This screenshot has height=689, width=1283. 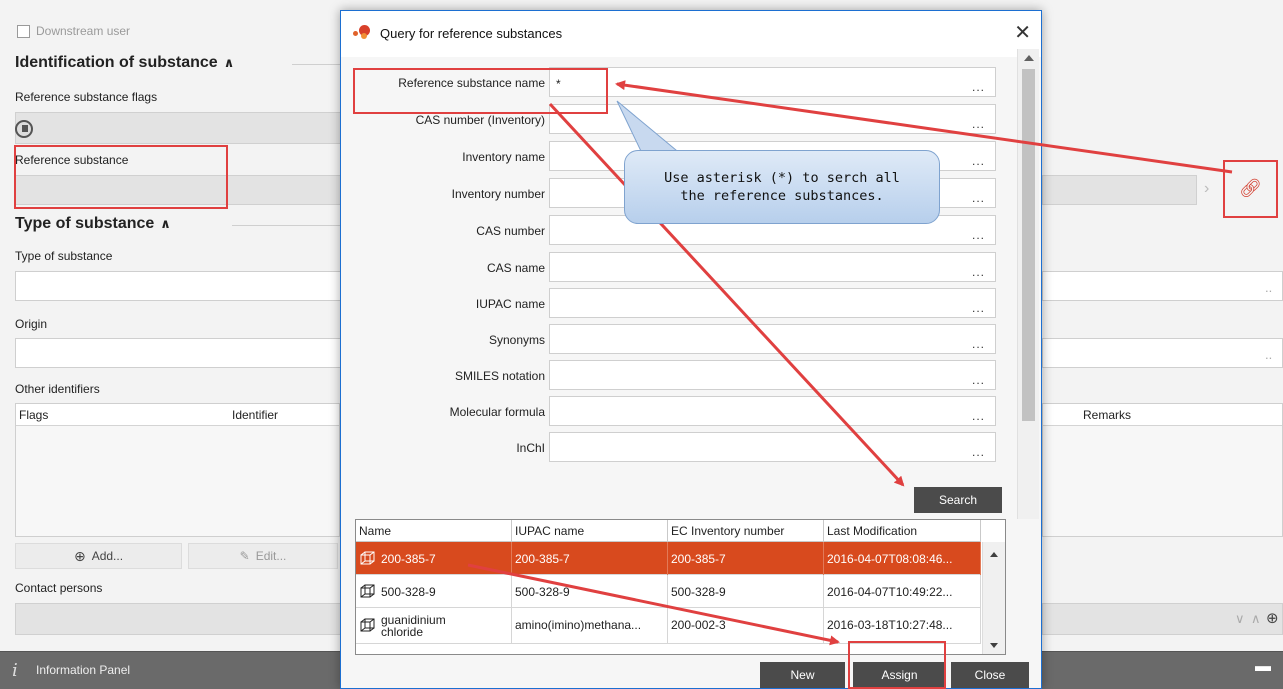 I want to click on field-label: Synonyms, so click(x=516, y=340).